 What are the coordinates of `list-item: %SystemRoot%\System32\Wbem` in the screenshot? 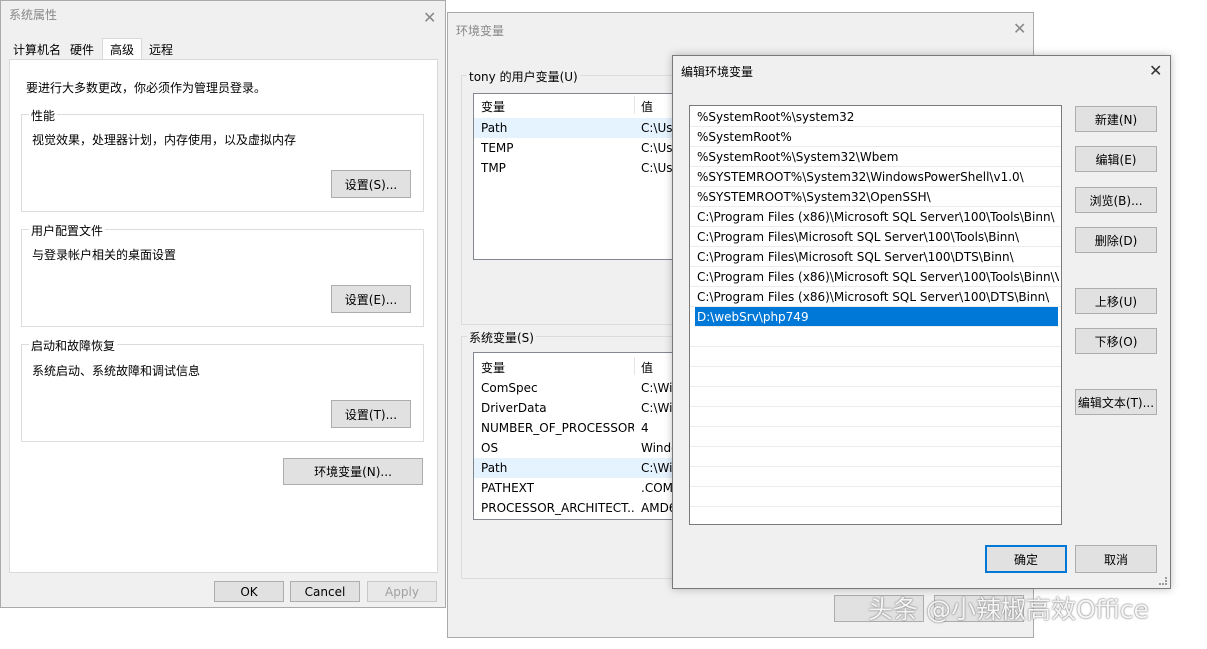 It's located at (875, 157).